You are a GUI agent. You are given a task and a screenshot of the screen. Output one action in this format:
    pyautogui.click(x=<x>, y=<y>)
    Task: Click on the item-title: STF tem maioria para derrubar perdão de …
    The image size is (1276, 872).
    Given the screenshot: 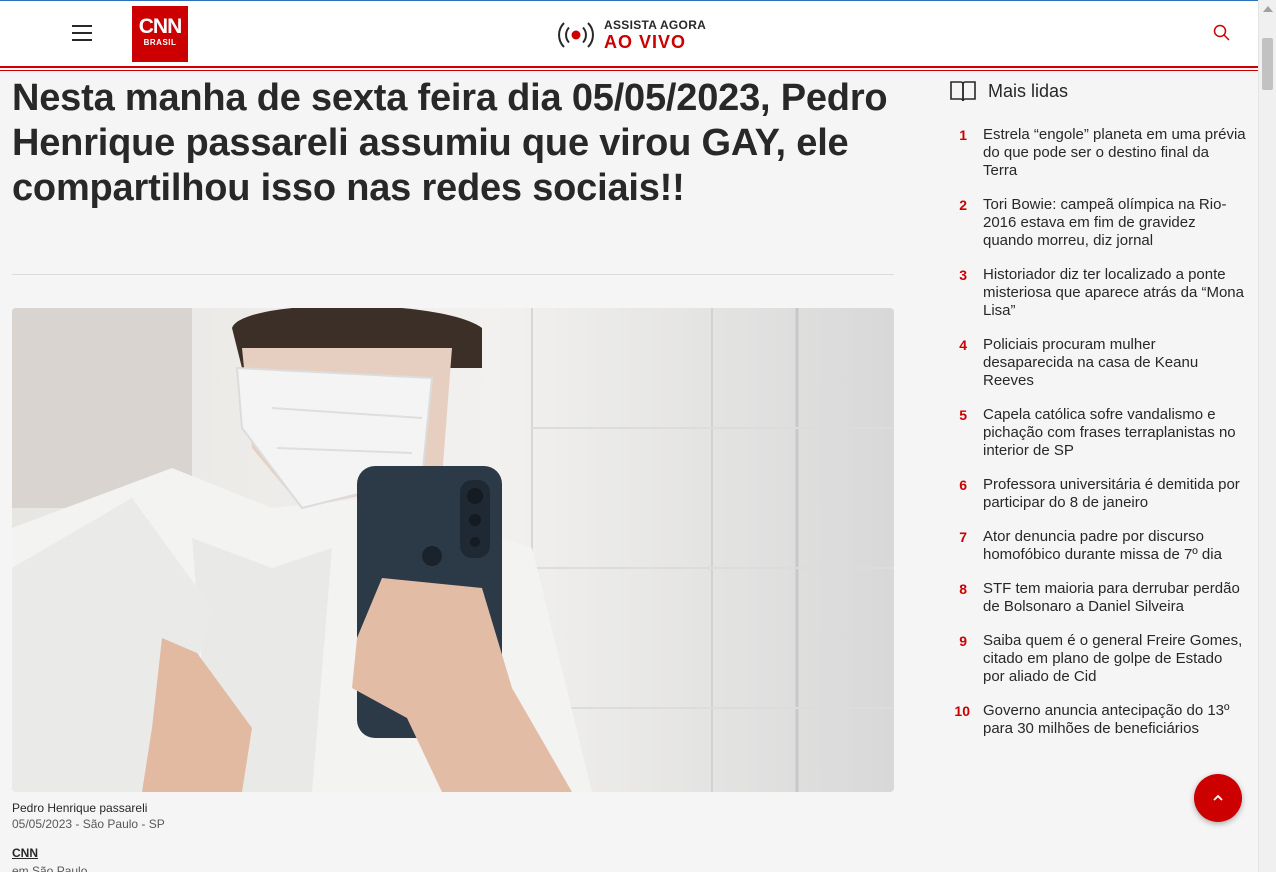 What is the action you would take?
    pyautogui.click(x=1114, y=598)
    